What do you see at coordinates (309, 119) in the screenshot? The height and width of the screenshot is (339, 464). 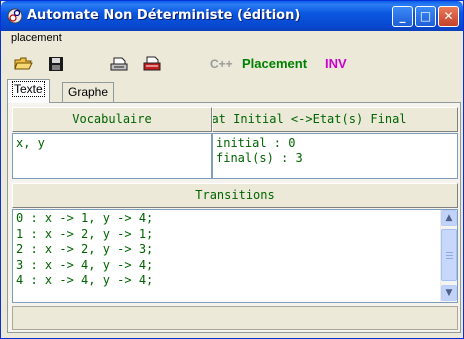 I see `etats-header-label: Etat Initial <->Etat(s) Final` at bounding box center [309, 119].